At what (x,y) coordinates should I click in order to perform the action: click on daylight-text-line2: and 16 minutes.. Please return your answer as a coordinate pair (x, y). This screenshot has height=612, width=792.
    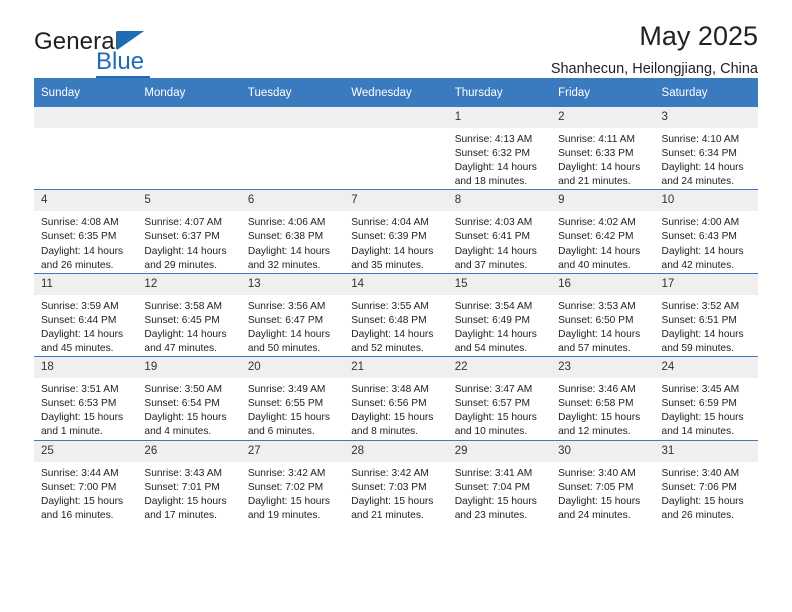
    Looking at the image, I should click on (77, 515).